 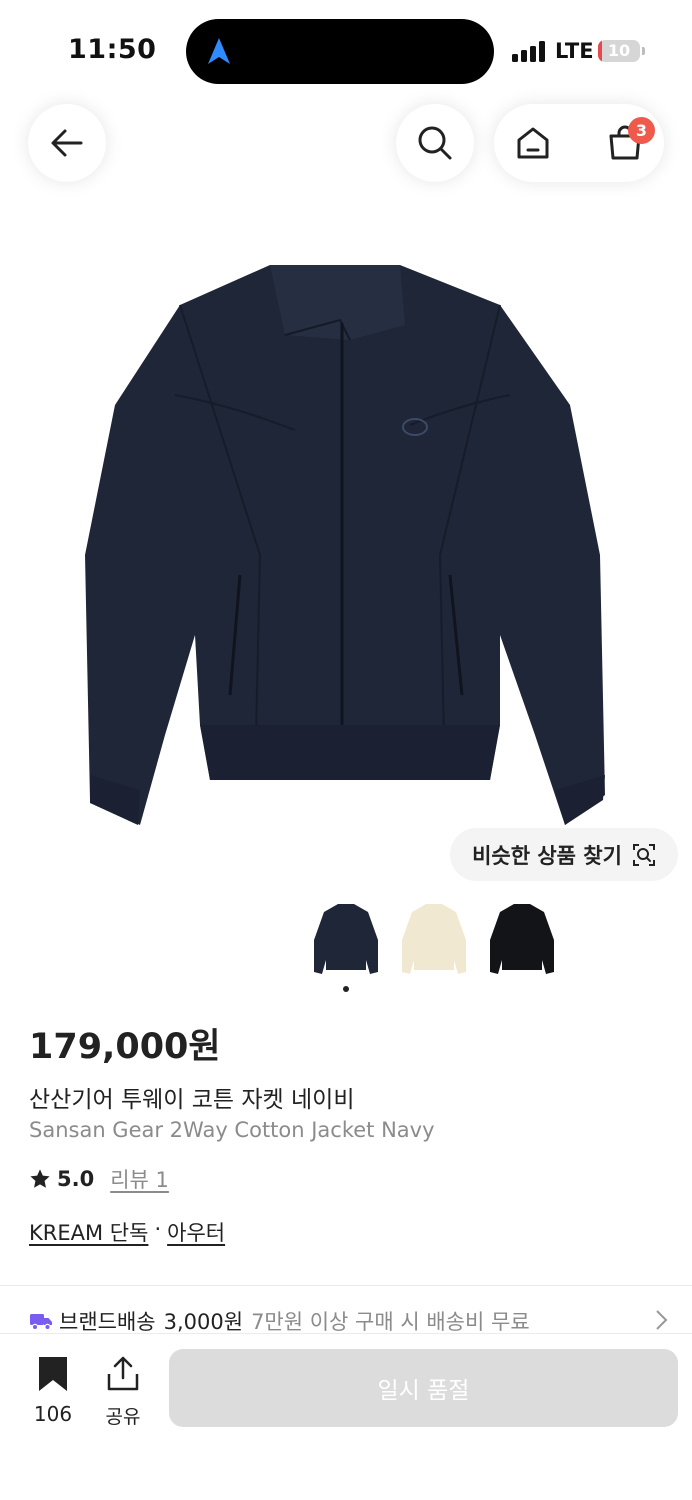 What do you see at coordinates (203, 1322) in the screenshot?
I see `shipping-fee: 3,000원` at bounding box center [203, 1322].